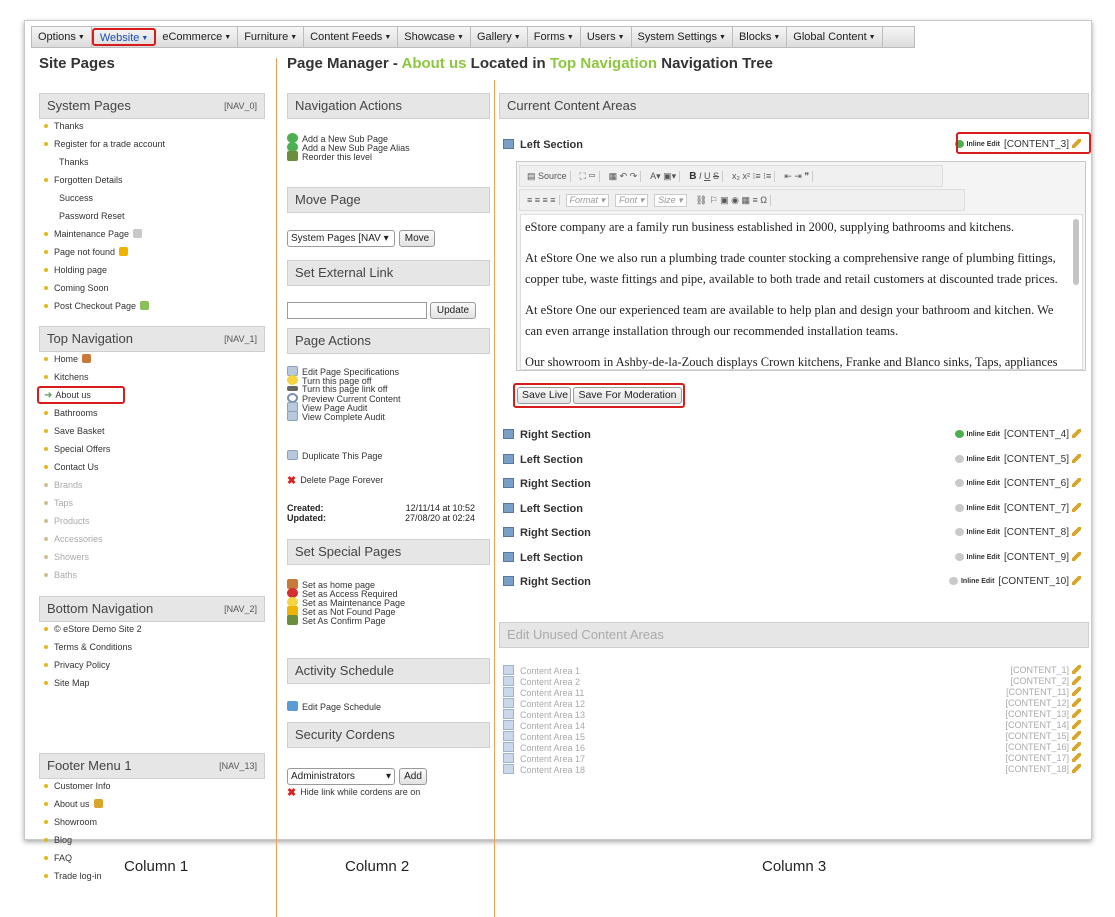 The width and height of the screenshot is (1115, 917). Describe the element at coordinates (341, 776) in the screenshot. I see `cordens-select: Administrators ▾` at that location.